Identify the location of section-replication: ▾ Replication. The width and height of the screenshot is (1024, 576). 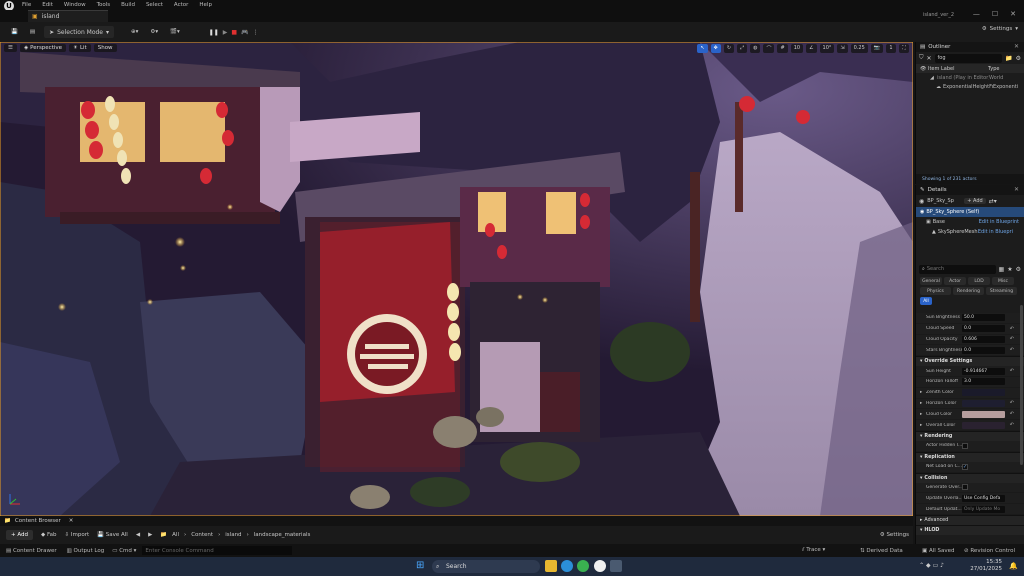
(970, 456).